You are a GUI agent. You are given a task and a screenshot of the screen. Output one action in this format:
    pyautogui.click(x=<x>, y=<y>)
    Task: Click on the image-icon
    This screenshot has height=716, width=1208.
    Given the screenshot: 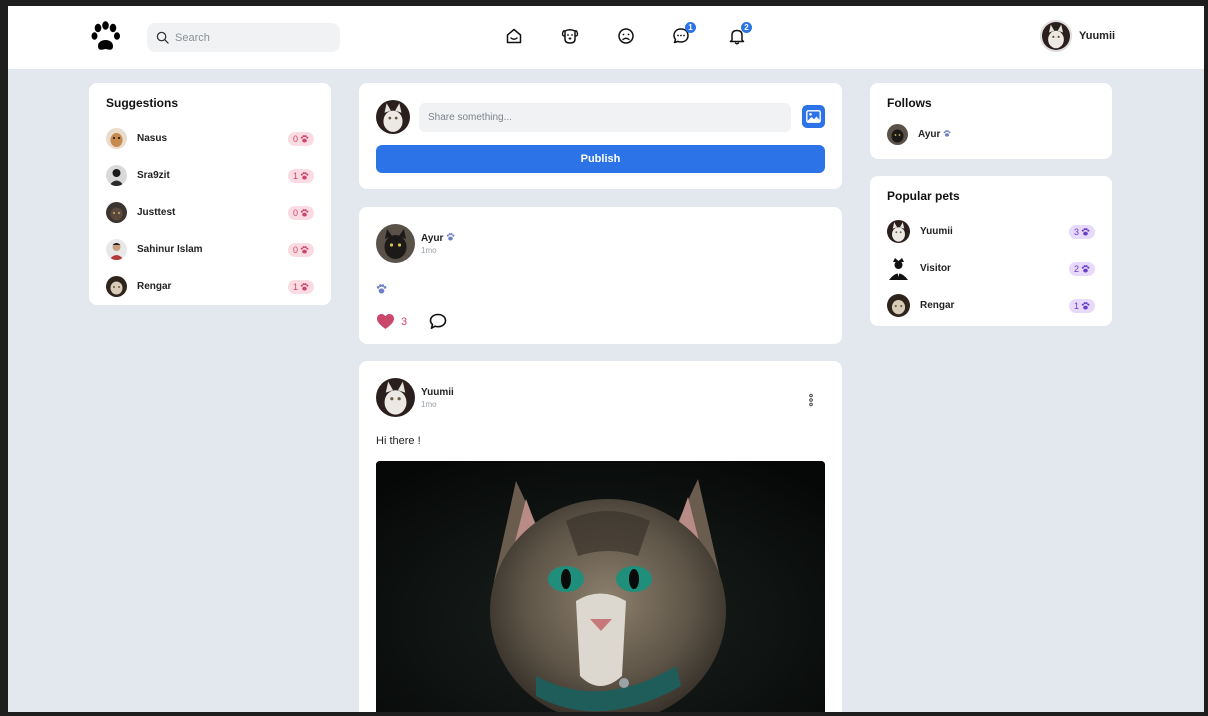 What is the action you would take?
    pyautogui.click(x=813, y=116)
    